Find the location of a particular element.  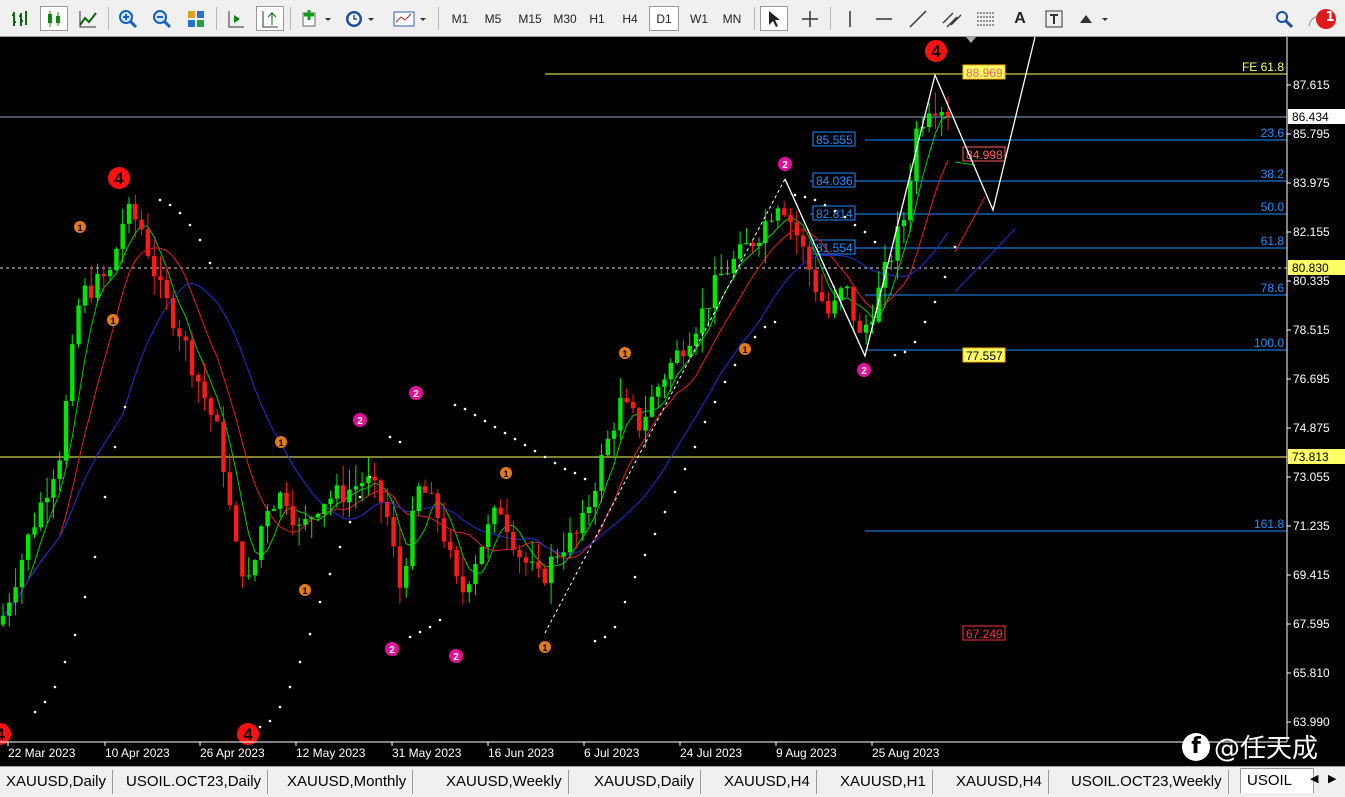

horizontal-line-icon is located at coordinates (884, 18).